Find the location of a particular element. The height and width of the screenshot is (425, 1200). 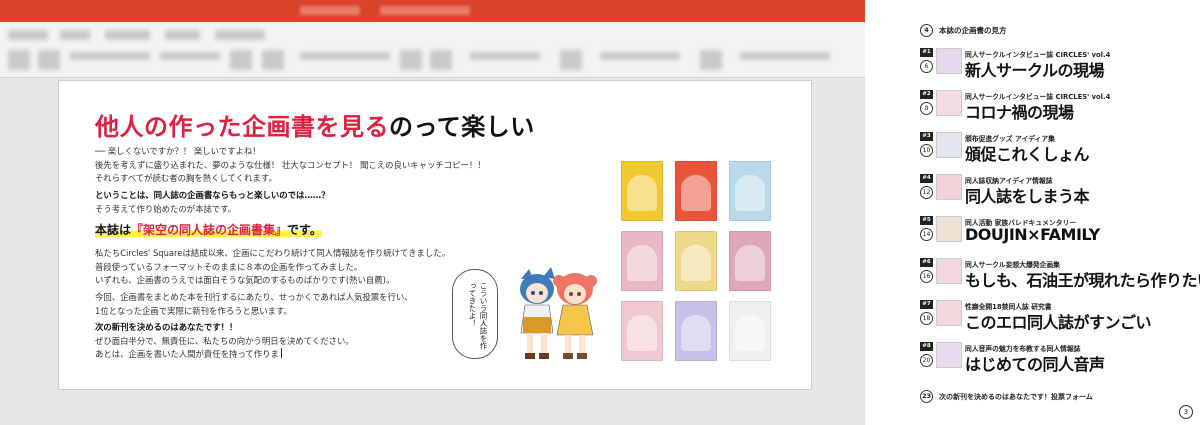

toc-entry: #616同人サークル妄想大爆発企画集もしも、石油王が現れたら作りたい同人誌 is located at coordinates (1060, 275).